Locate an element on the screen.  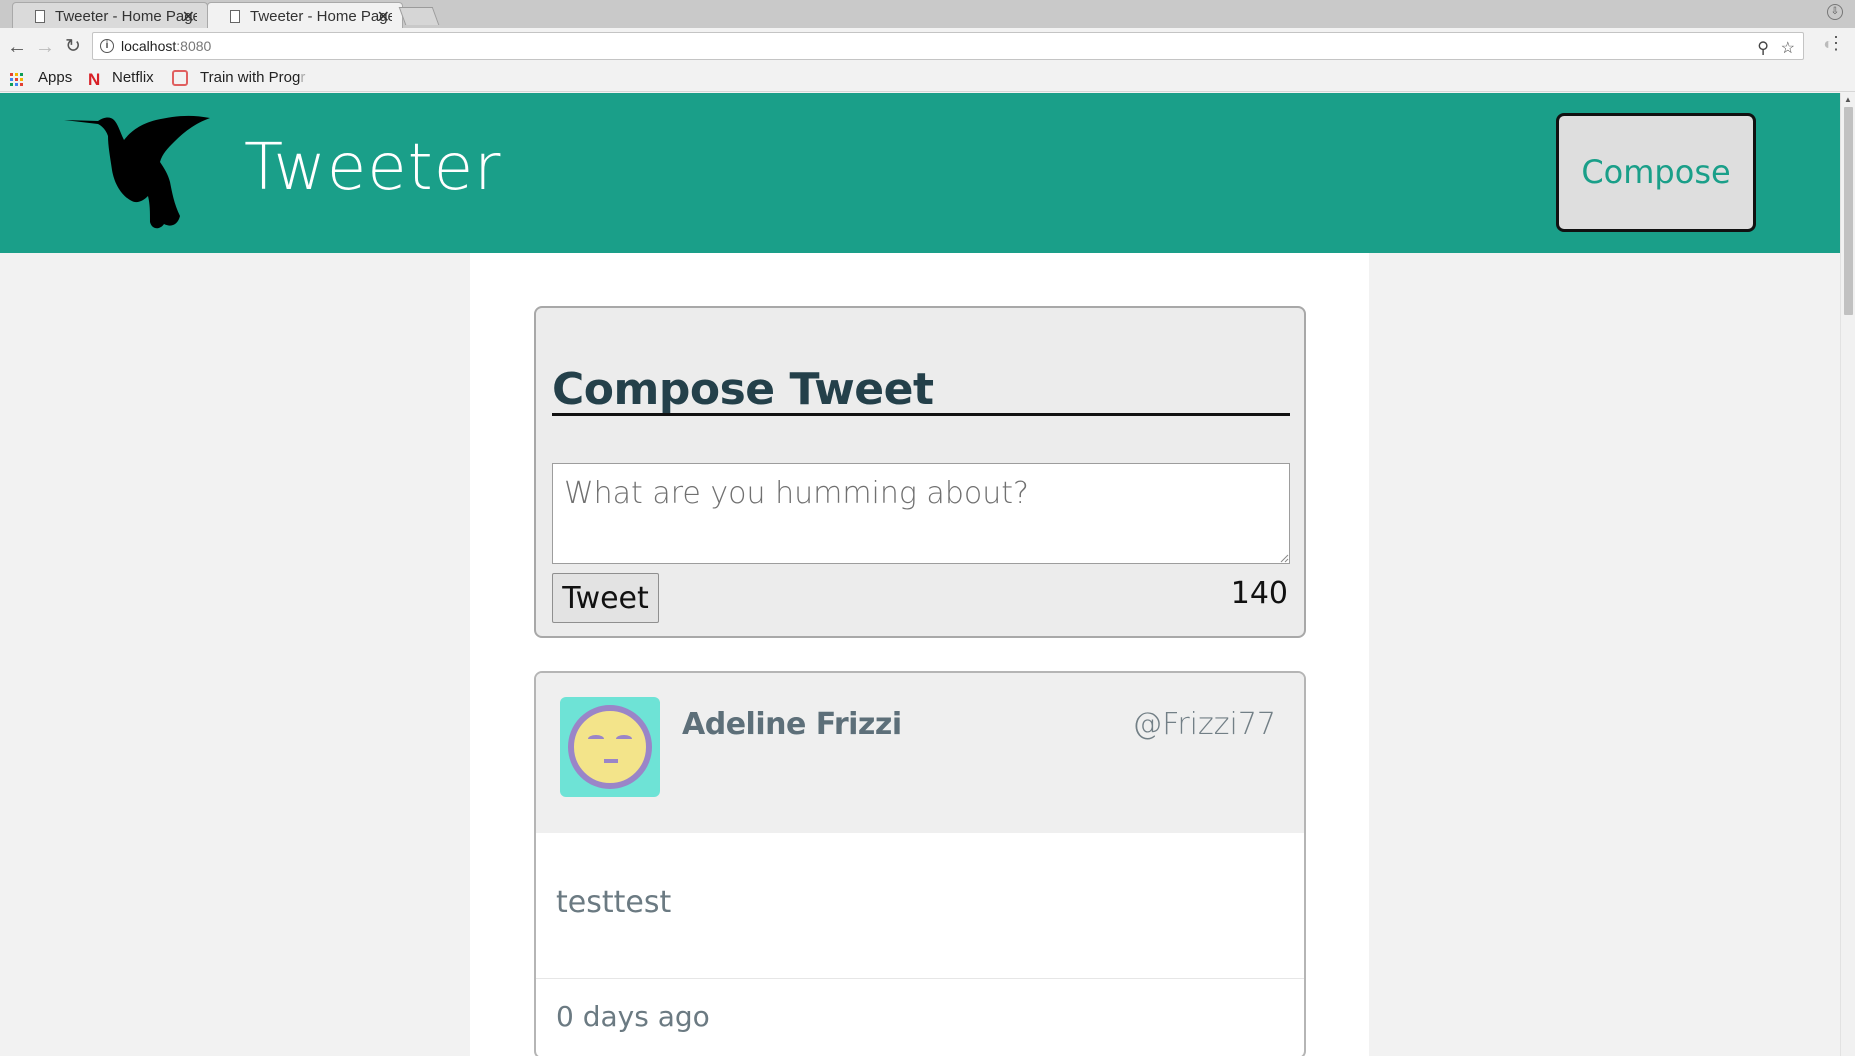
character-counter: 140 is located at coordinates (1259, 593).